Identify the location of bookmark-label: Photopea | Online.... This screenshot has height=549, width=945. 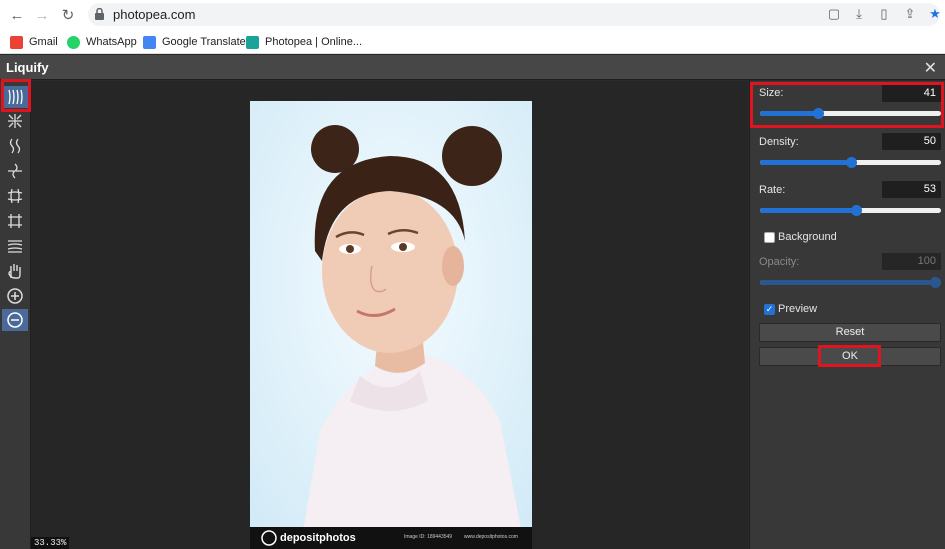
(314, 42).